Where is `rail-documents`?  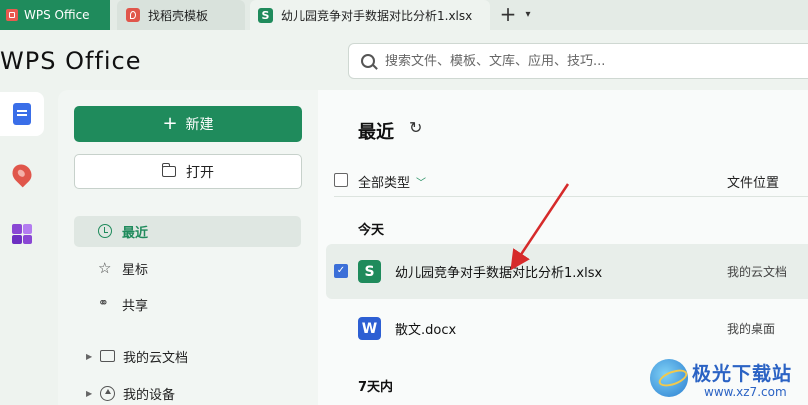
rail-documents is located at coordinates (22, 114).